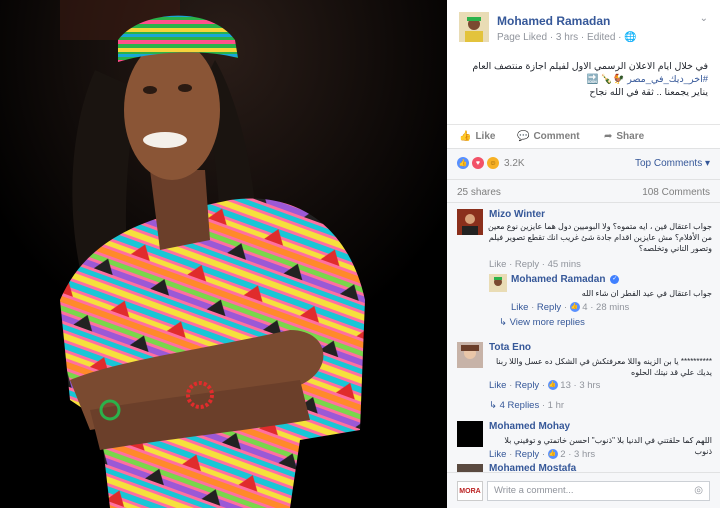 The width and height of the screenshot is (720, 508). What do you see at coordinates (547, 322) in the screenshot?
I see `view-more-replies-label: View more replies` at bounding box center [547, 322].